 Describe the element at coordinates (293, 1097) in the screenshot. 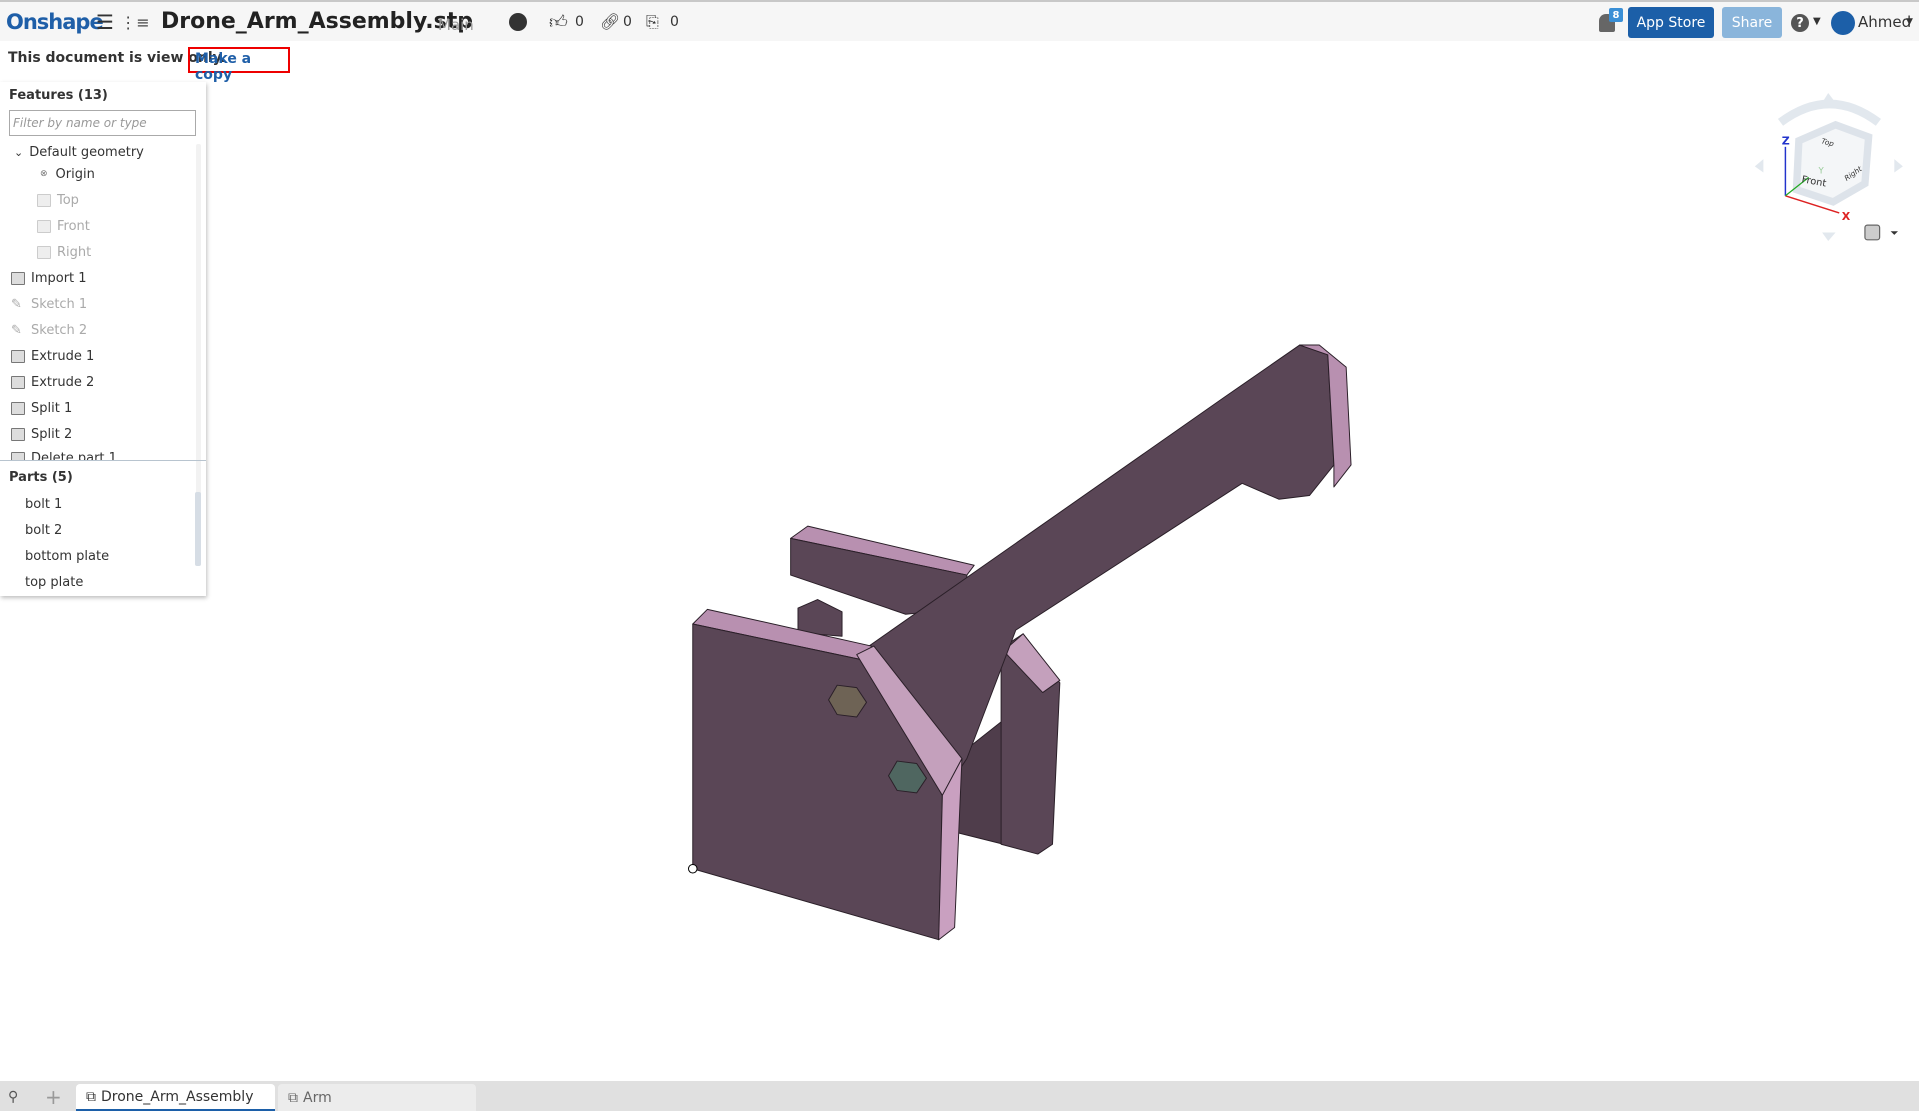

I see `part-studio-icon: ⧉` at that location.